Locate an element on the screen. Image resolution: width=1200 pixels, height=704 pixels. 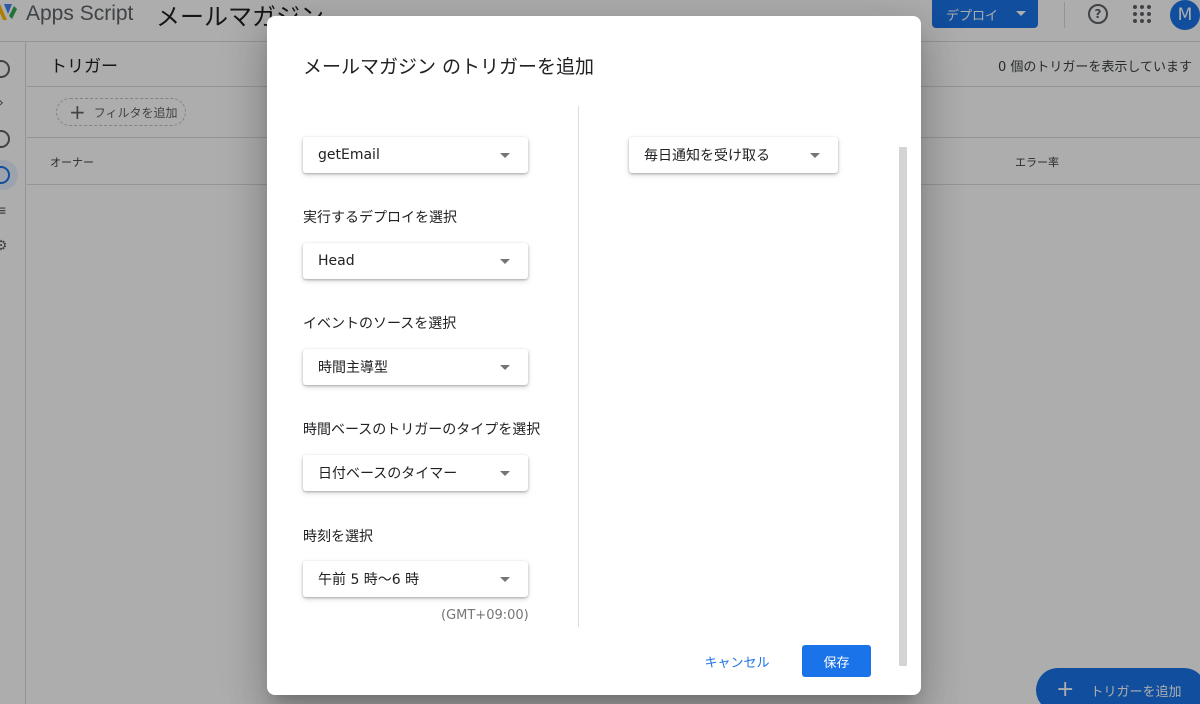
cancel-button: キャンセル is located at coordinates (737, 661).